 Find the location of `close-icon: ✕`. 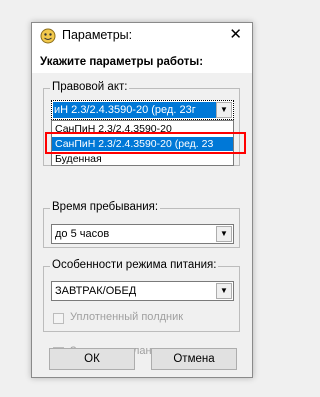

close-icon: ✕ is located at coordinates (235, 35).